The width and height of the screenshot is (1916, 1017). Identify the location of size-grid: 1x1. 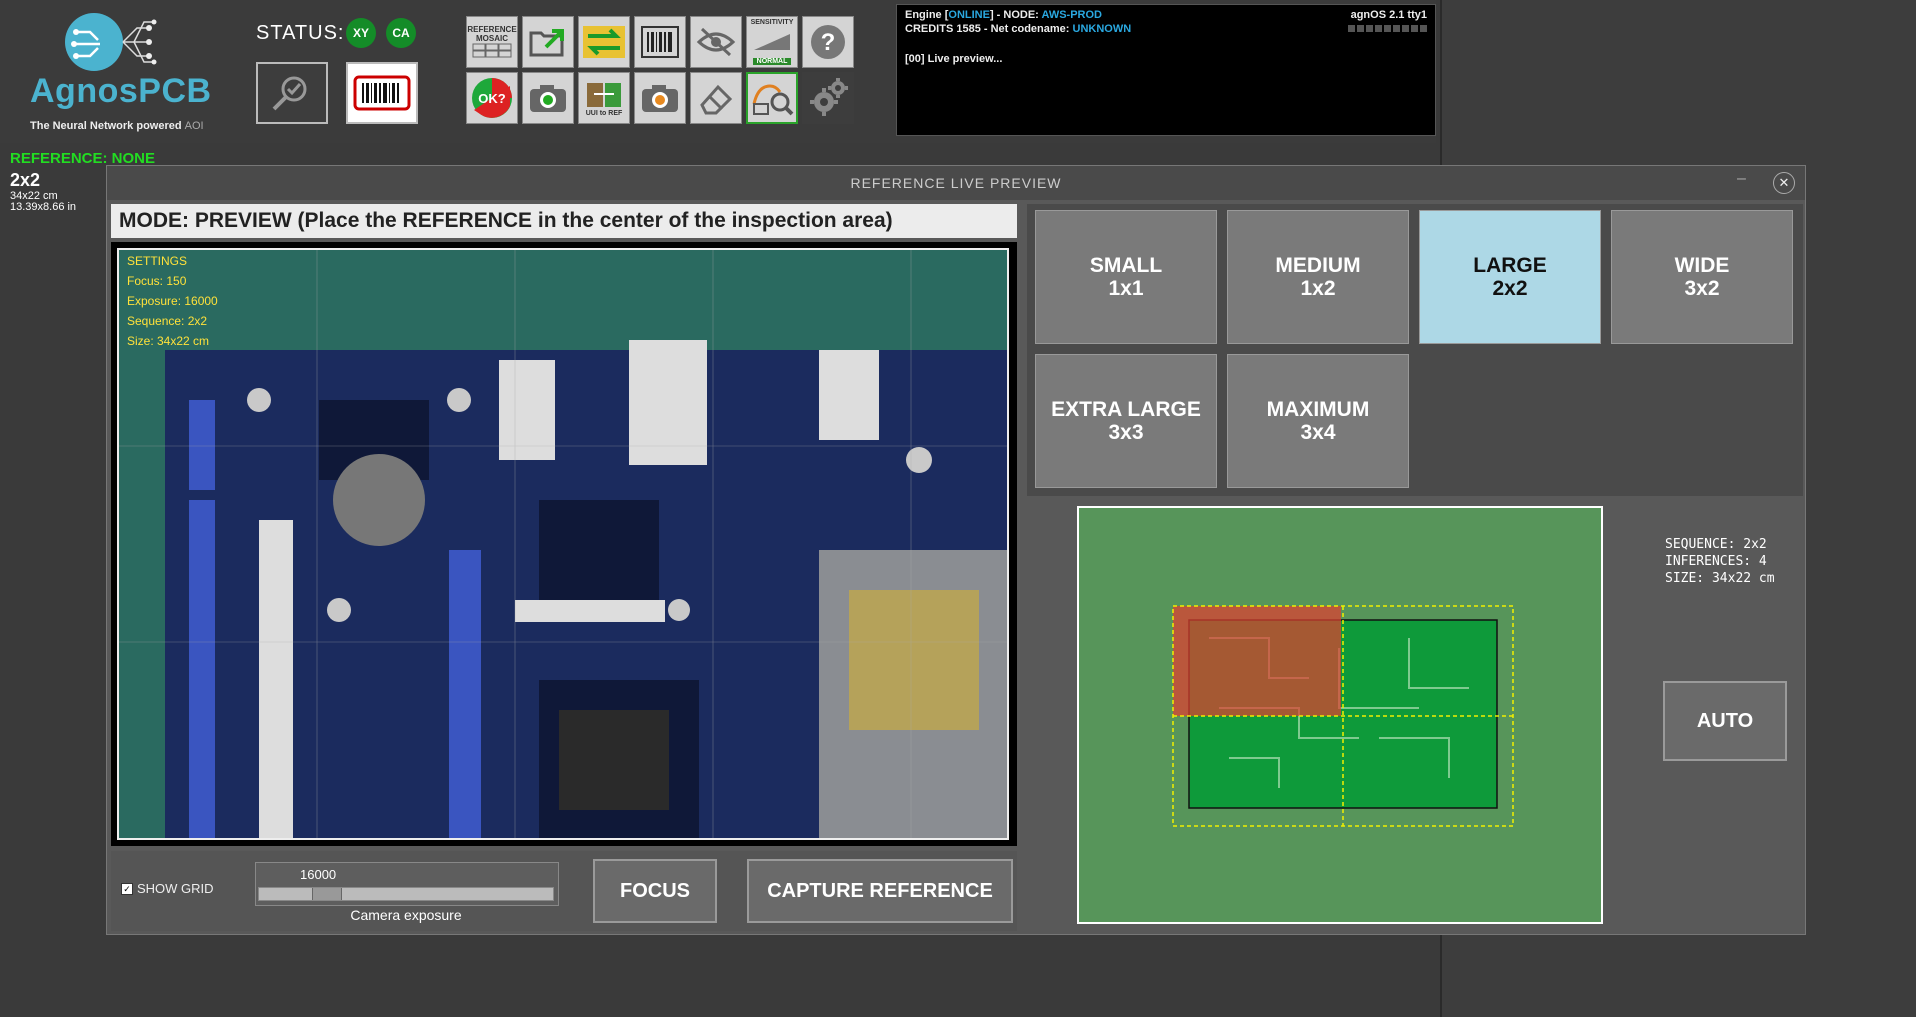
(1126, 288).